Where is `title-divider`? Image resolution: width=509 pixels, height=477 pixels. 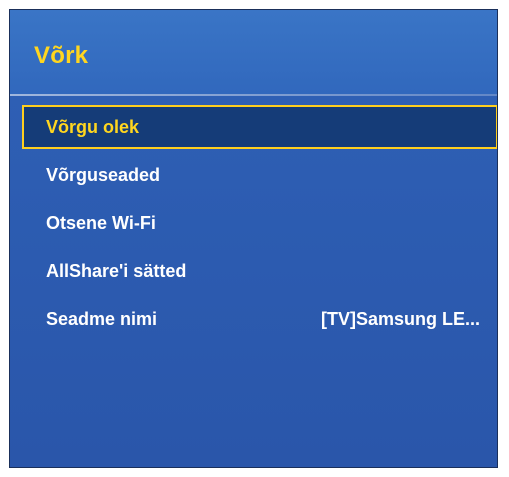 title-divider is located at coordinates (253, 95).